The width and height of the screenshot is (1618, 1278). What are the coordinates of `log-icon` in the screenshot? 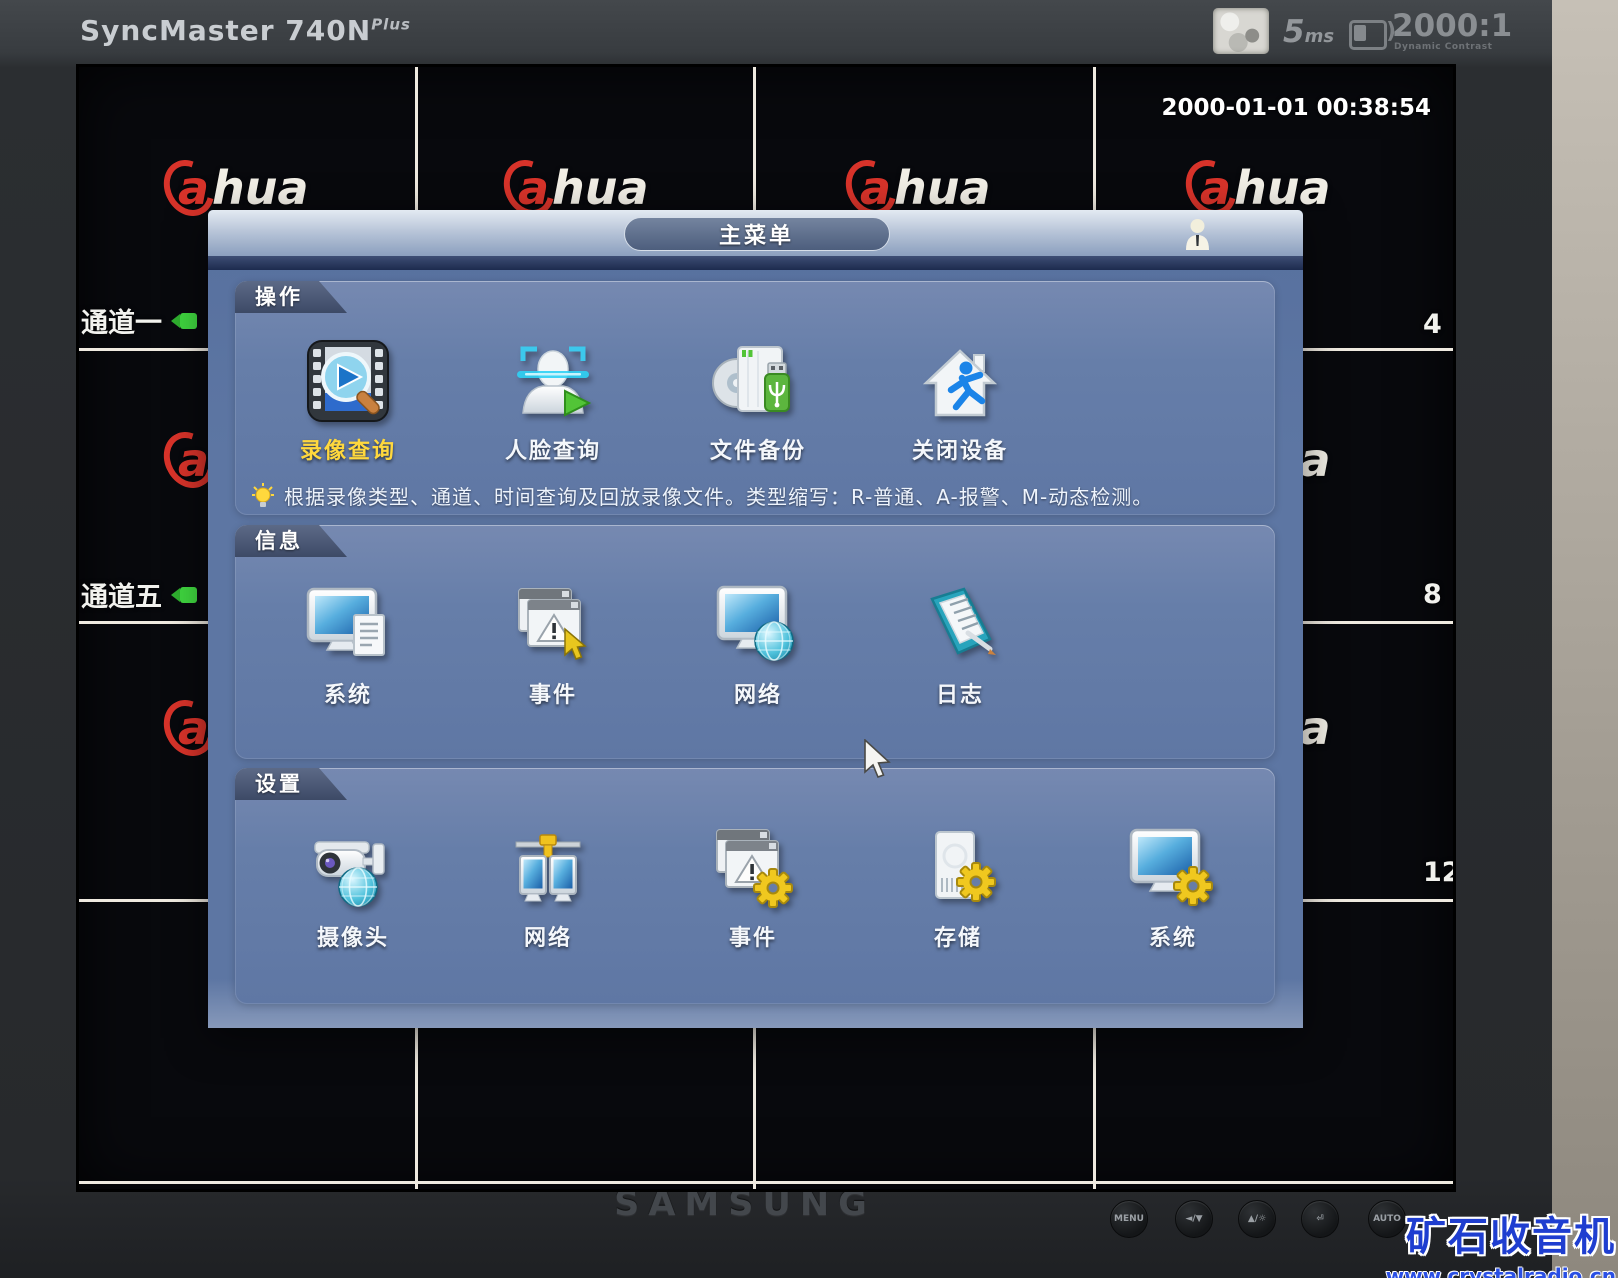 It's located at (960, 625).